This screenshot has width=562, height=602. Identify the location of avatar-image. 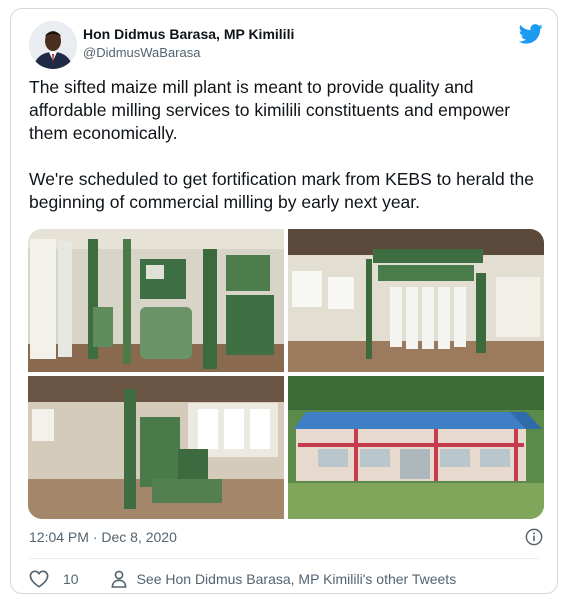
(53, 45).